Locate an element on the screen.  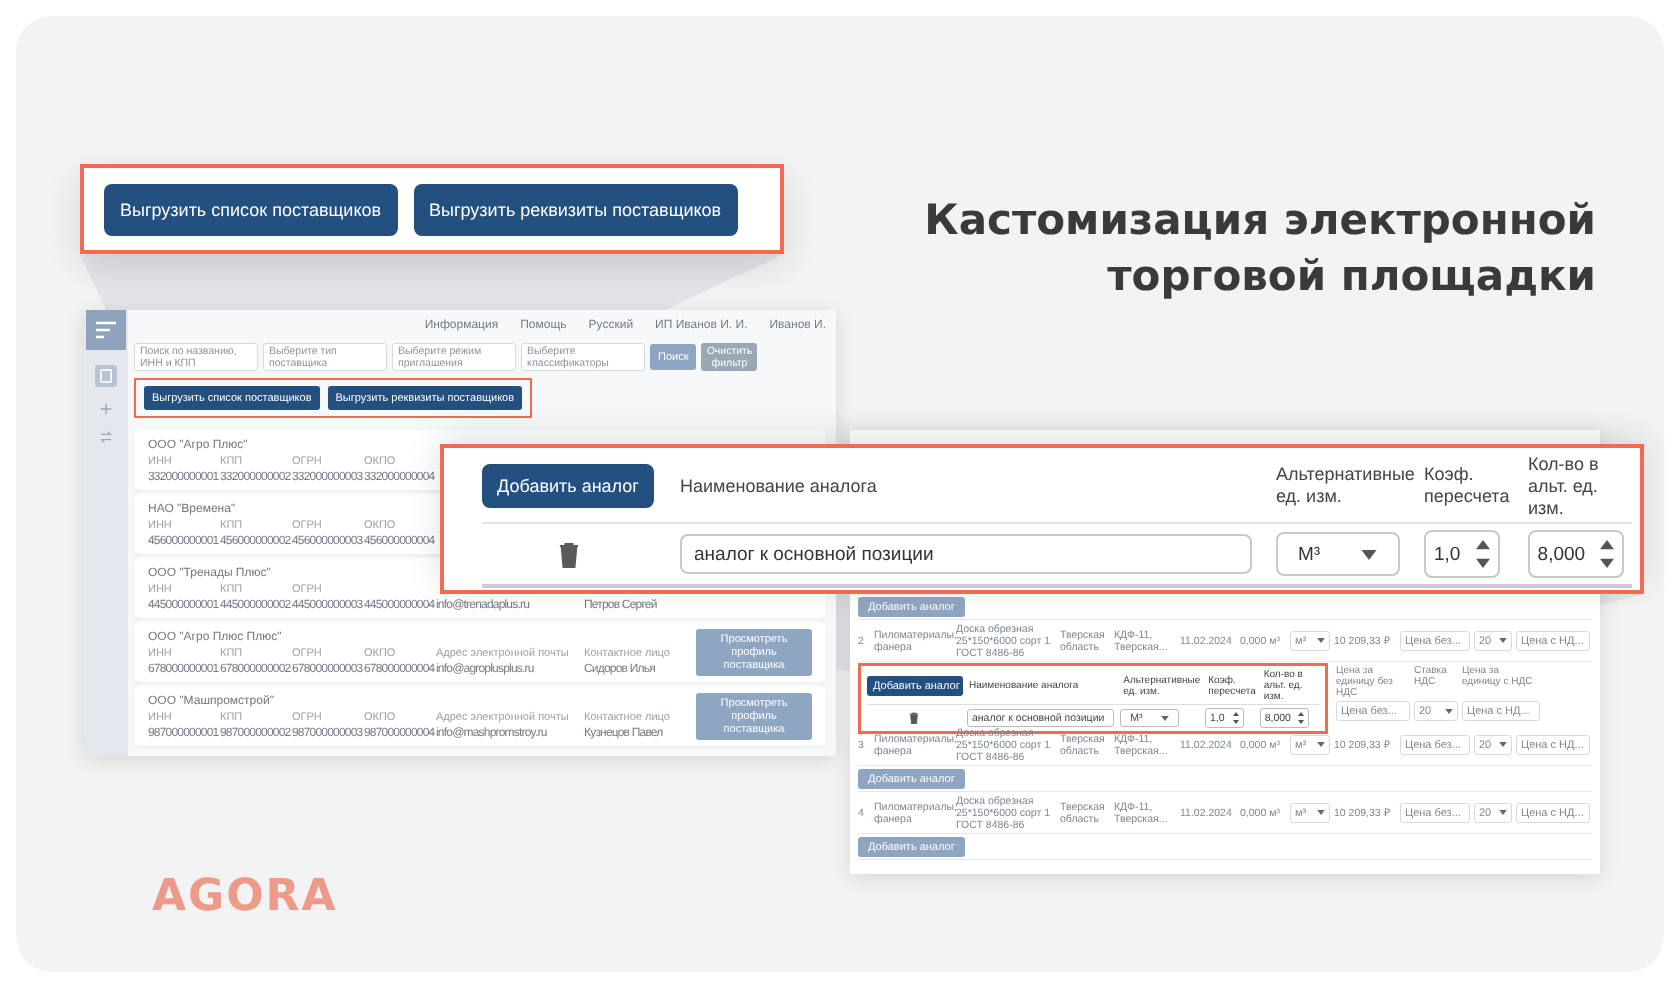
unit-select: М³ is located at coordinates (1338, 554).